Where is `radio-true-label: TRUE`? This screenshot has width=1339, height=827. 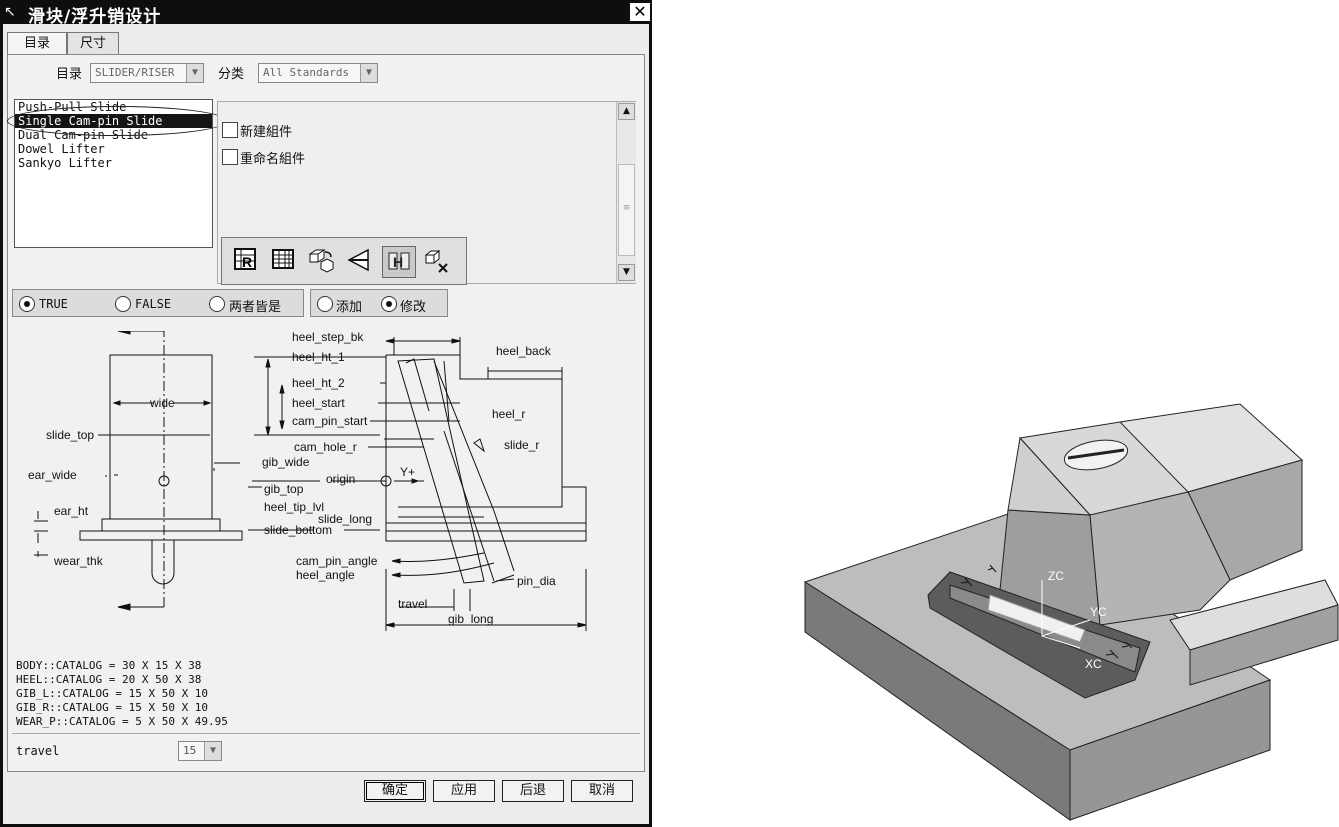 radio-true-label: TRUE is located at coordinates (53, 304).